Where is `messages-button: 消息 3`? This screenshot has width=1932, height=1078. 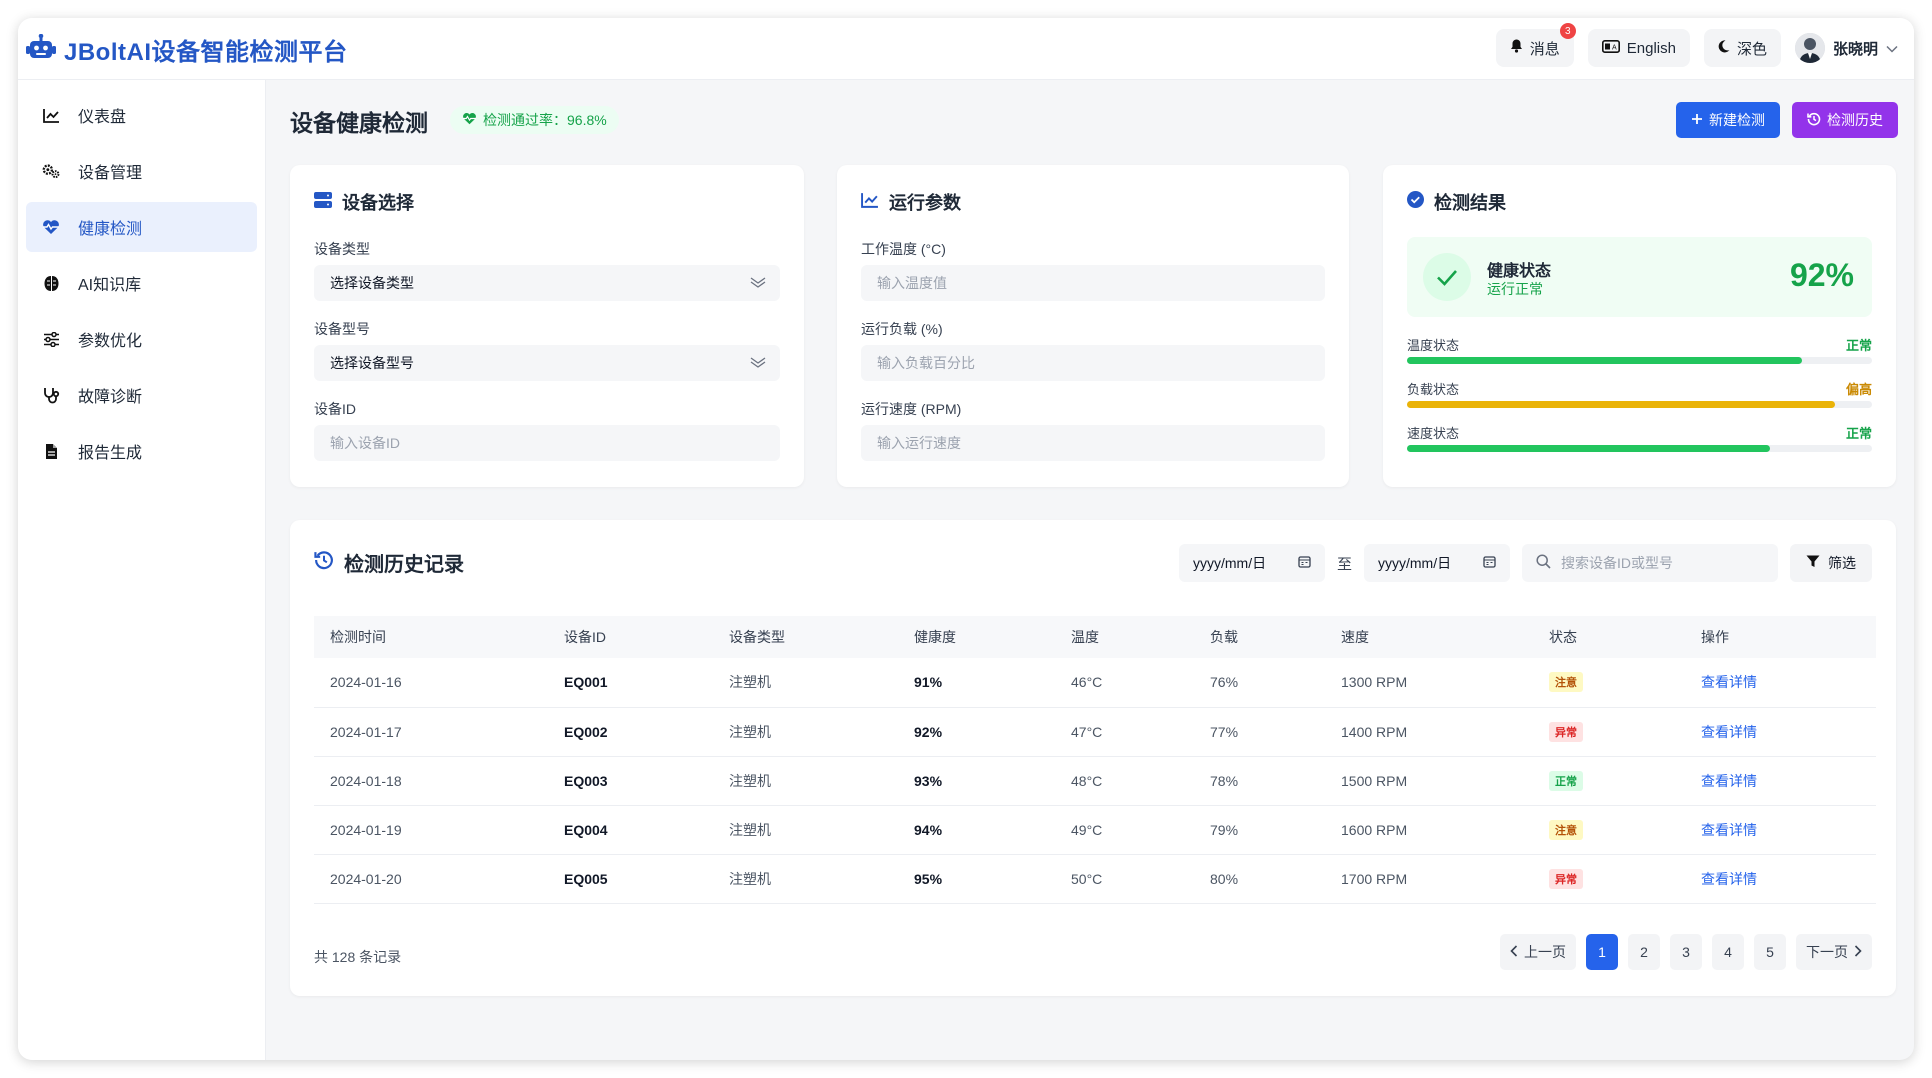
messages-button: 消息 3 is located at coordinates (1535, 45).